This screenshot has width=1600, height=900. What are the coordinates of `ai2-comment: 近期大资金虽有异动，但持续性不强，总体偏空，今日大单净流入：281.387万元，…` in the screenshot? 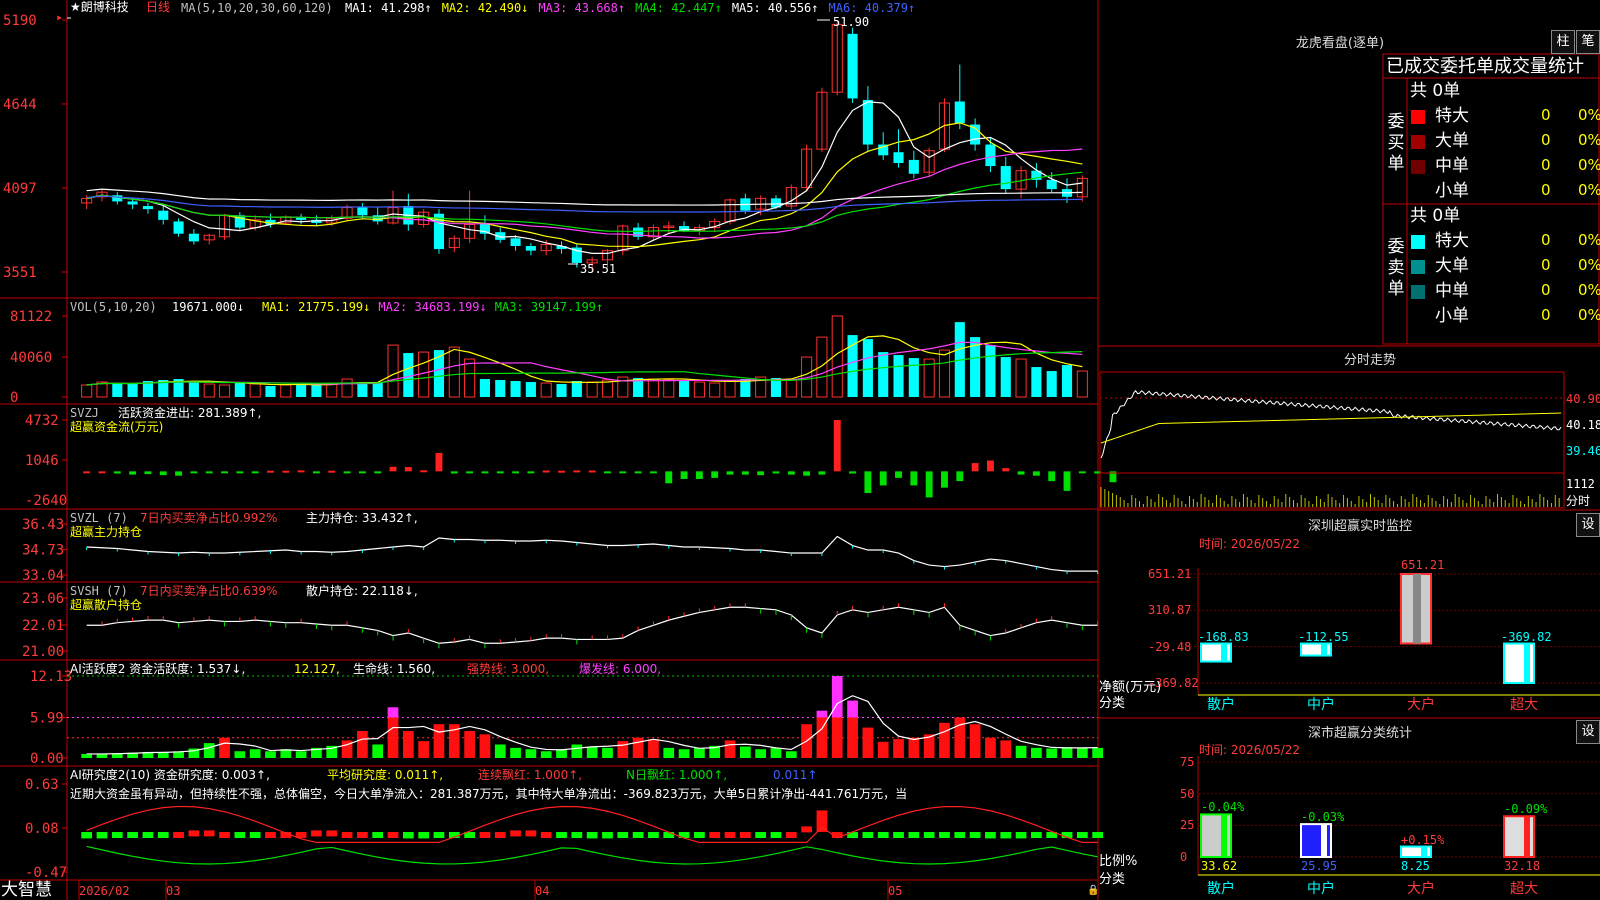 It's located at (489, 794).